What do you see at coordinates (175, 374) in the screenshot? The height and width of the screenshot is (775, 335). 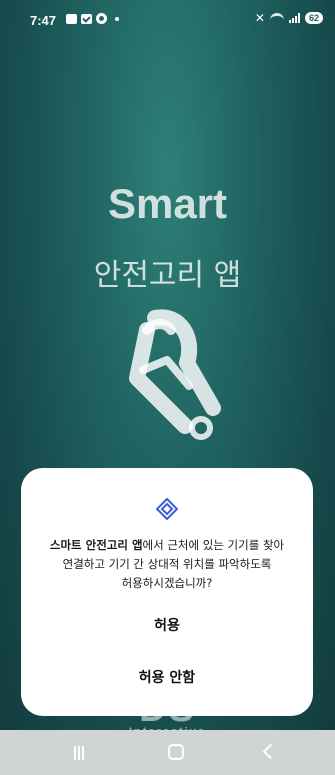 I see `carabiner-icon` at bounding box center [175, 374].